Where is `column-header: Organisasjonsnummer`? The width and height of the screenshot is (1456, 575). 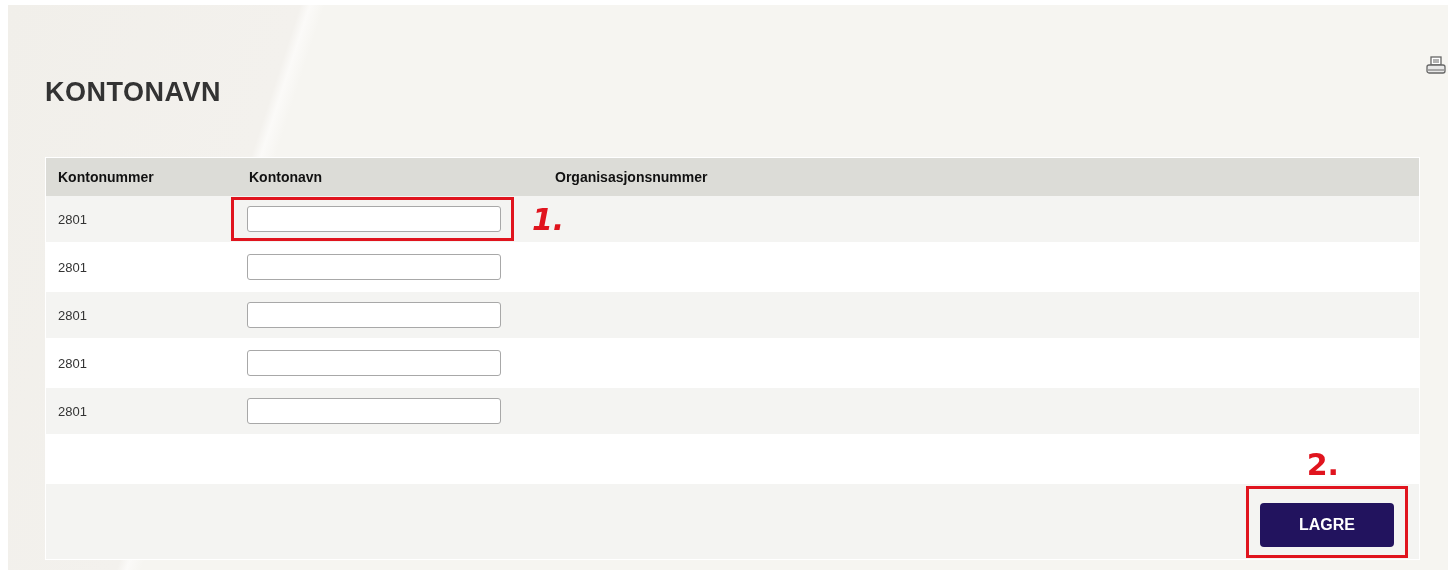
column-header: Organisasjonsnummer is located at coordinates (631, 177).